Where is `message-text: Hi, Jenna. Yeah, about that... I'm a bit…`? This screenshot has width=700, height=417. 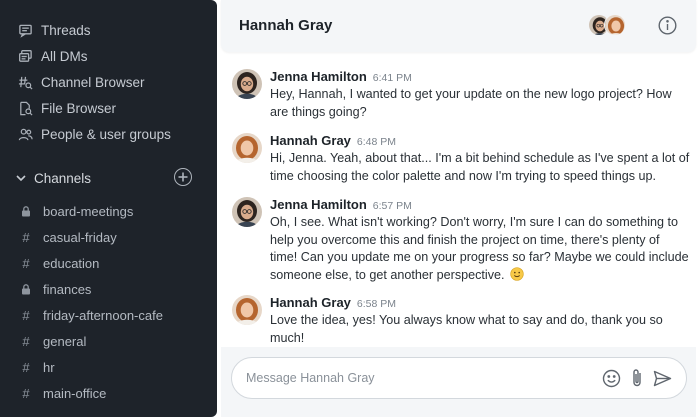
message-text: Hi, Jenna. Yeah, about that... I'm a bit… is located at coordinates (480, 167).